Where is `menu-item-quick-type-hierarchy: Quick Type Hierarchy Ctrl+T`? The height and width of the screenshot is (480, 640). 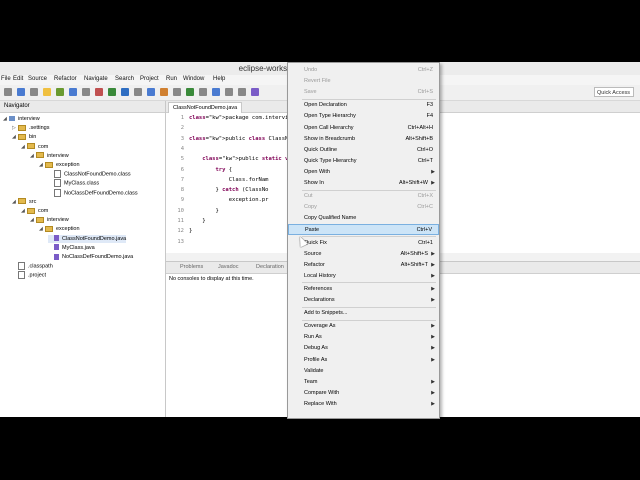
menu-item-quick-type-hierarchy: Quick Type Hierarchy Ctrl+T is located at coordinates (363, 161).